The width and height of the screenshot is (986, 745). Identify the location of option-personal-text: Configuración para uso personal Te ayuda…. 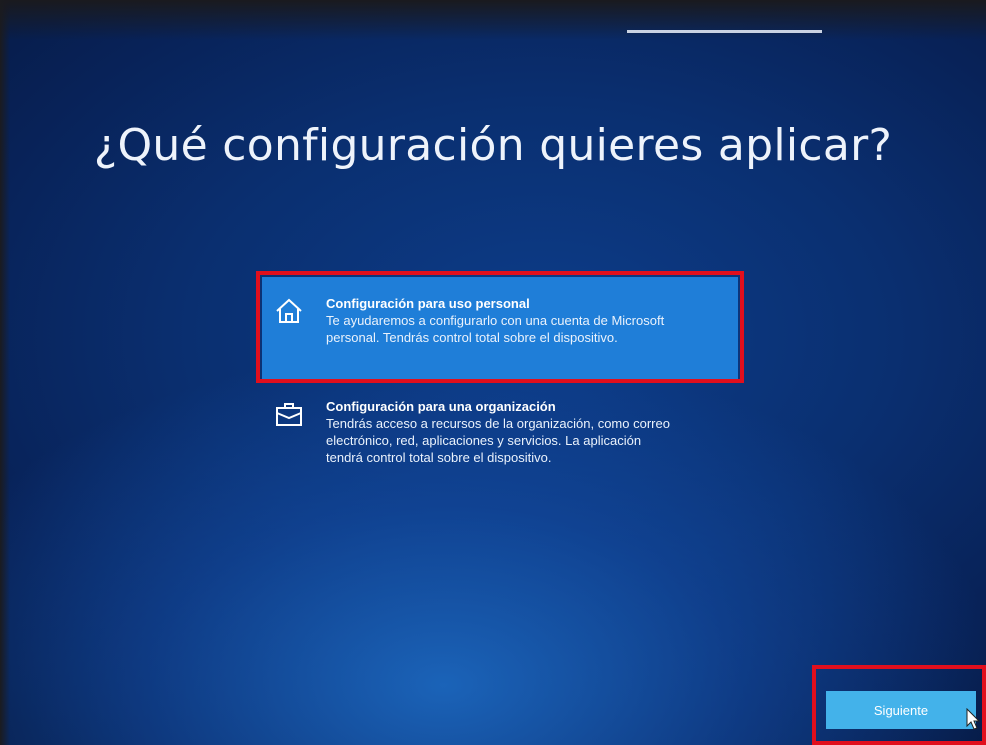
(526, 320).